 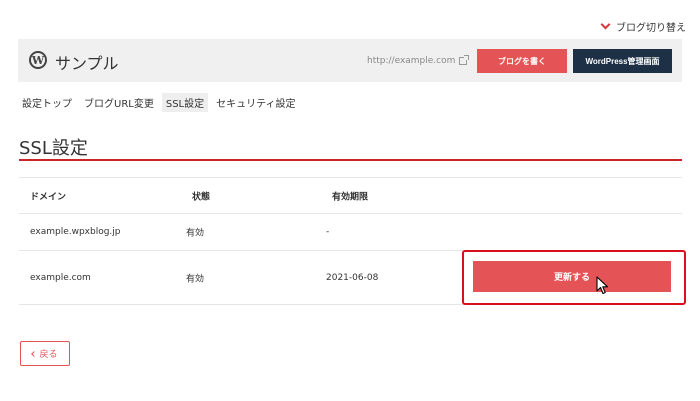 I want to click on external-link-icon, so click(x=464, y=60).